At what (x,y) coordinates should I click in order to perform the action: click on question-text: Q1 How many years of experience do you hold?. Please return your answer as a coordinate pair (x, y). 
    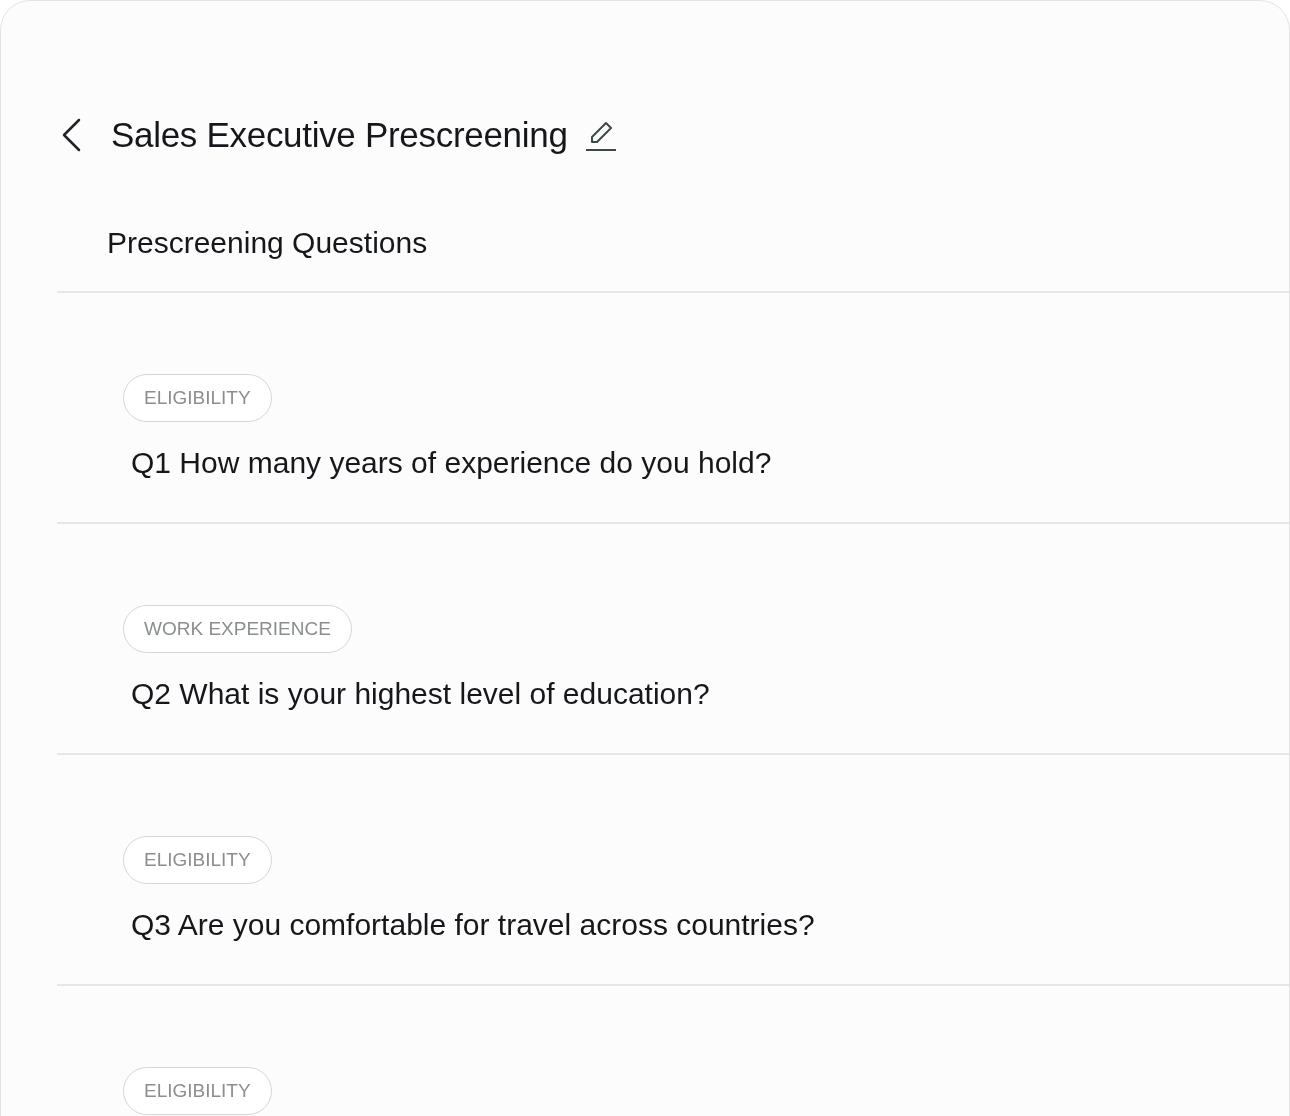
    Looking at the image, I should click on (451, 462).